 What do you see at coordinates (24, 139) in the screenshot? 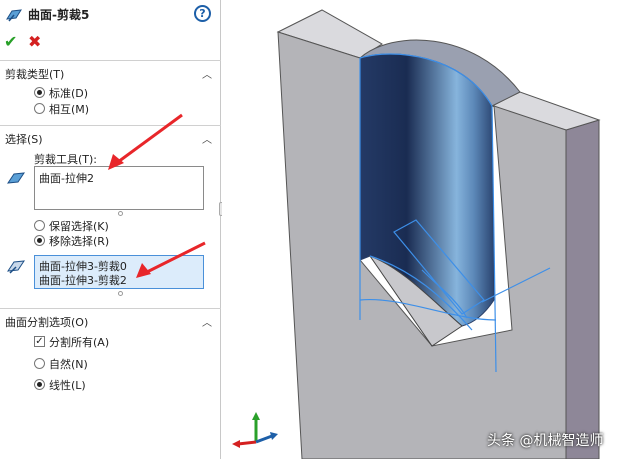
I see `section-title-selections: 选择(S)` at bounding box center [24, 139].